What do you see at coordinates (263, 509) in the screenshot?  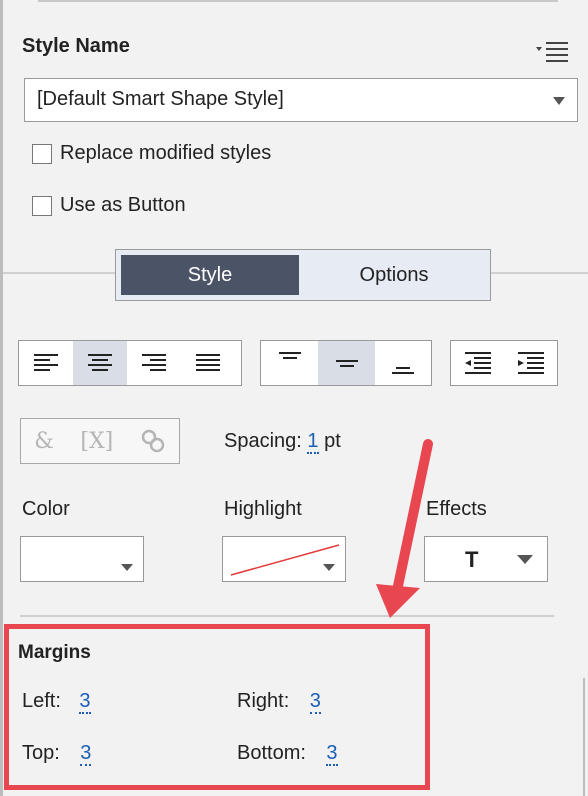 I see `highlight-label: Highlight` at bounding box center [263, 509].